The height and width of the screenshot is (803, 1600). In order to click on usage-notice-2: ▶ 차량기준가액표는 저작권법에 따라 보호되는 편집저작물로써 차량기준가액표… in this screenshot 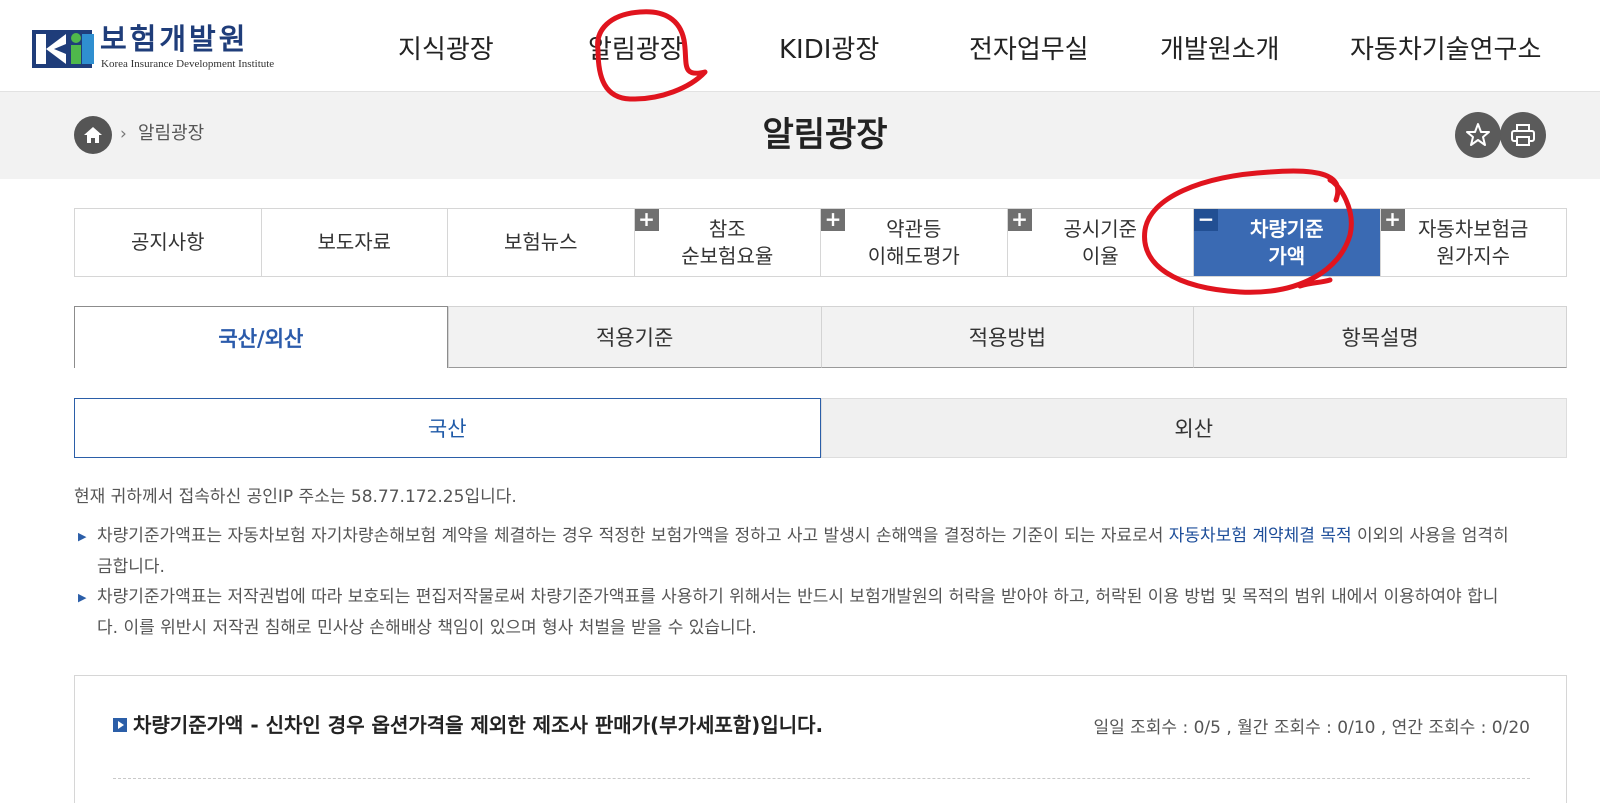, I will do `click(824, 613)`.